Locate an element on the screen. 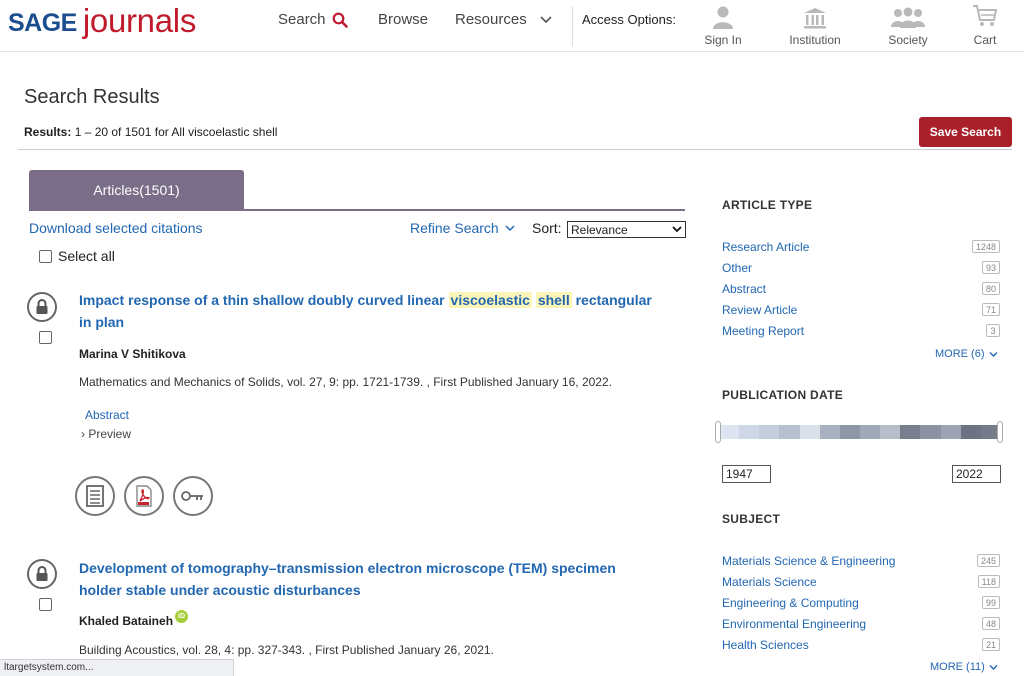  tab-underline is located at coordinates (357, 210).